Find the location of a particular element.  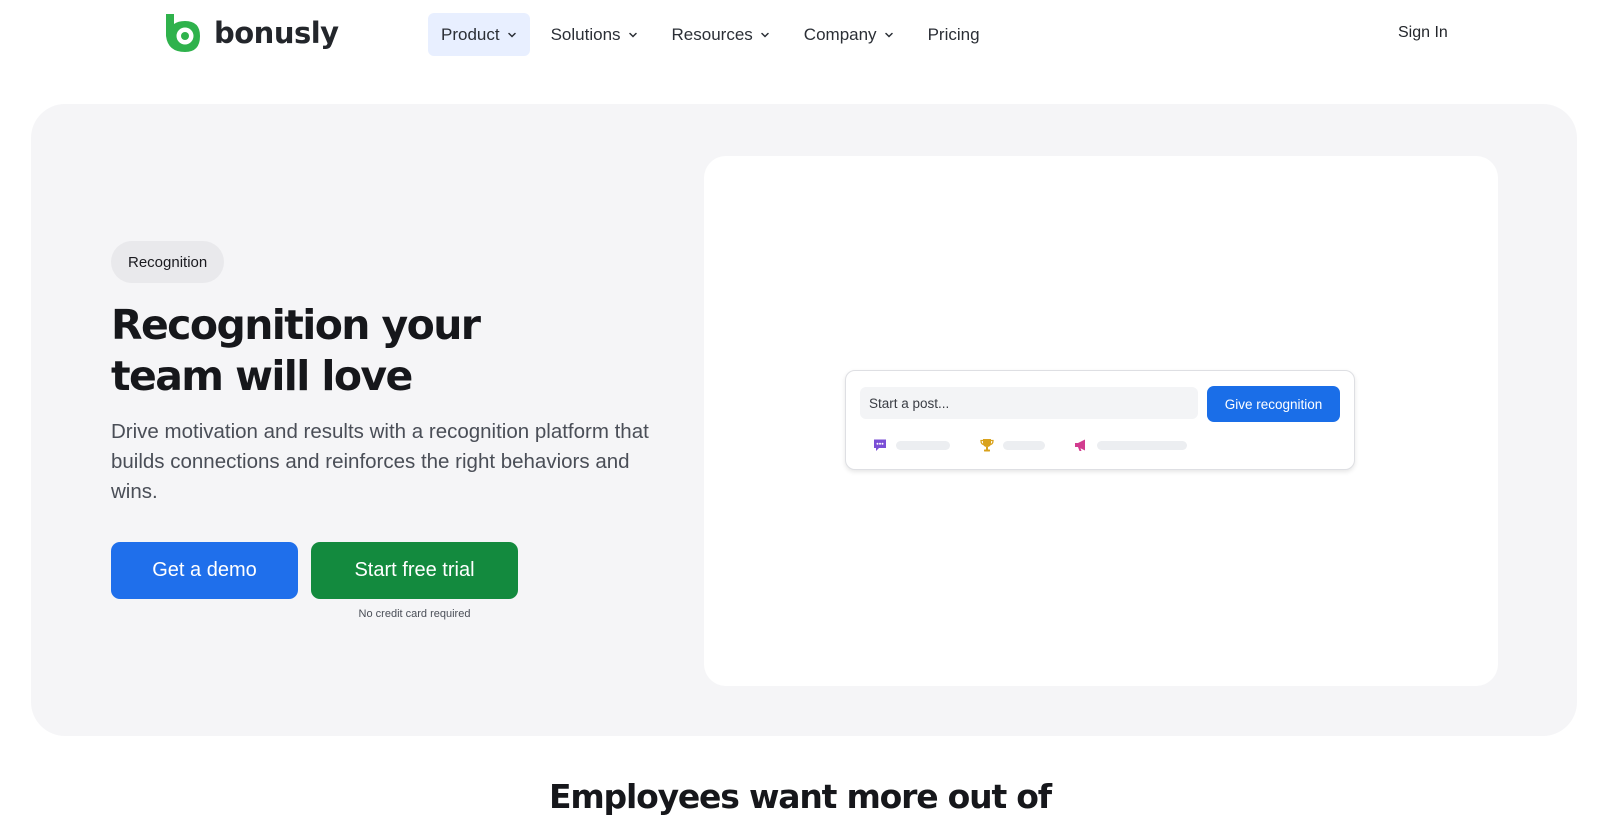

headline-line-2: team will love is located at coordinates (262, 376).